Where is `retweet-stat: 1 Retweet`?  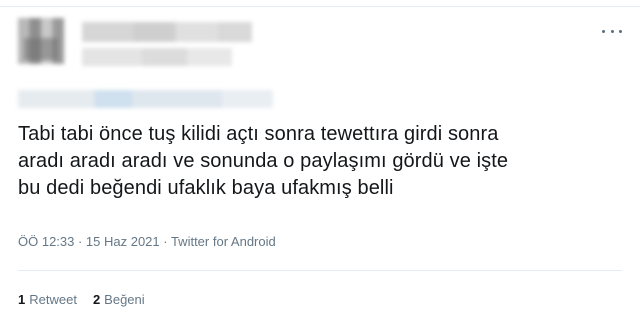
retweet-stat: 1 Retweet is located at coordinates (47, 299).